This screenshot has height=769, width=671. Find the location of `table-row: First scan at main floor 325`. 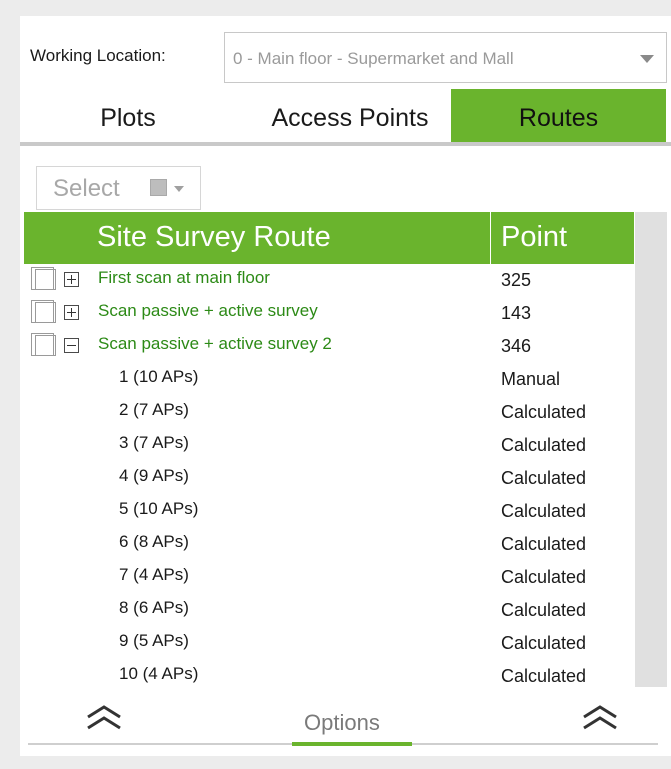

table-row: First scan at main floor 325 is located at coordinates (329, 284).